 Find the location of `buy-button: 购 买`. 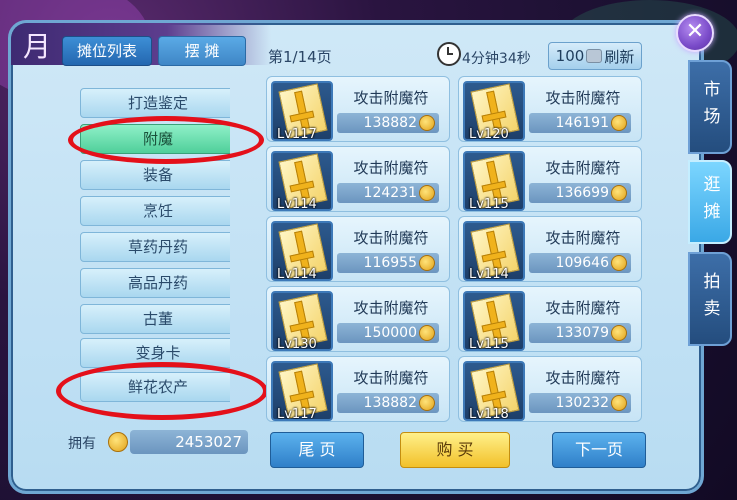

buy-button: 购 买 is located at coordinates (455, 450).